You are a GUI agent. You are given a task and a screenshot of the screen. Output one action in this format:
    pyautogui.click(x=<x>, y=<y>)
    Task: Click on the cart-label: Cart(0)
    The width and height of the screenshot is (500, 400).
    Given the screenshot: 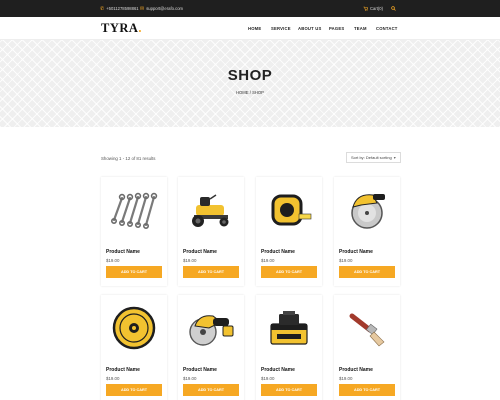 What is the action you would take?
    pyautogui.click(x=377, y=8)
    